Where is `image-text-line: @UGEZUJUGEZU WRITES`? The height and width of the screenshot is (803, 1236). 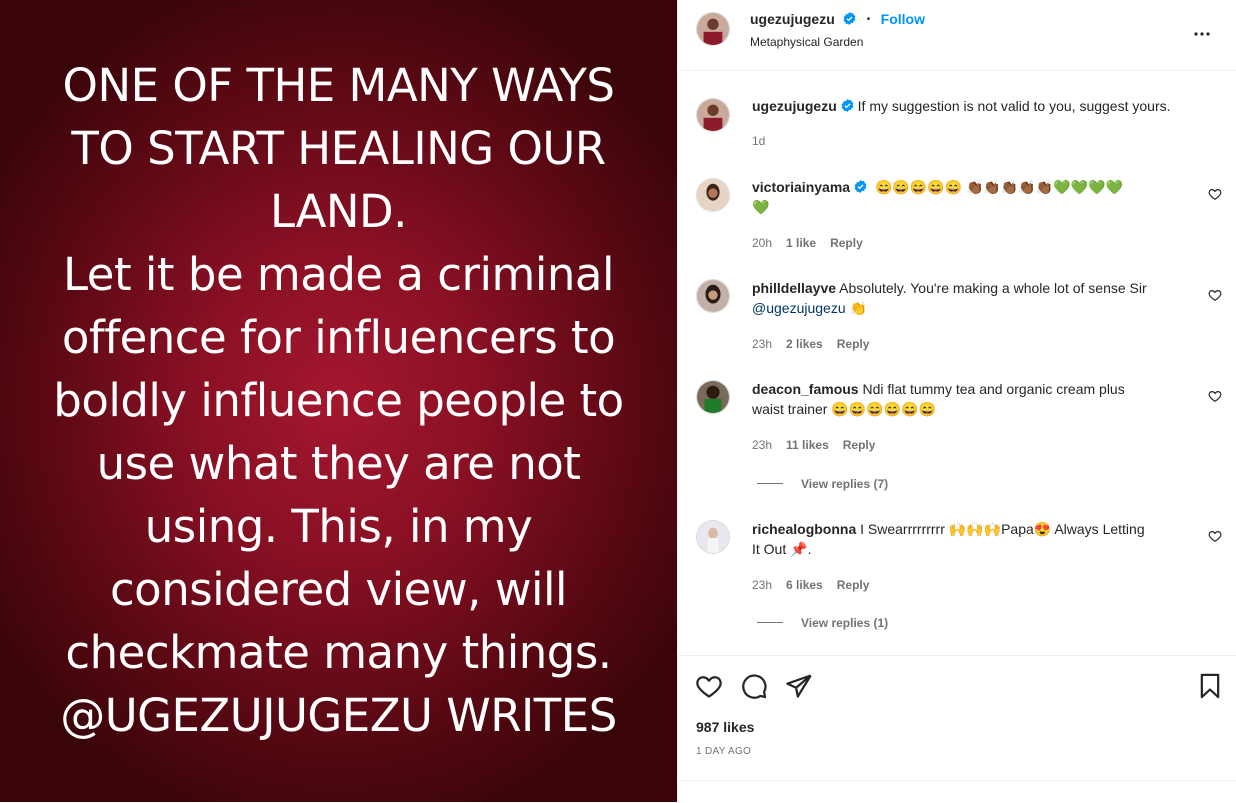
image-text-line: @UGEZUJUGEZU WRITES is located at coordinates (338, 715).